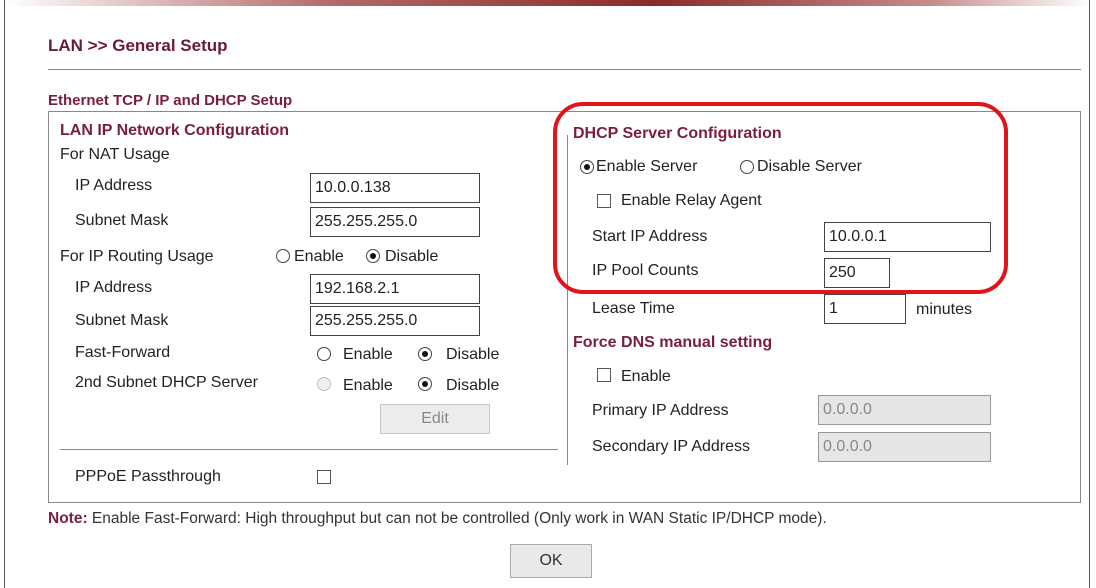 The height and width of the screenshot is (588, 1096). I want to click on pppoe-checkbox, so click(324, 477).